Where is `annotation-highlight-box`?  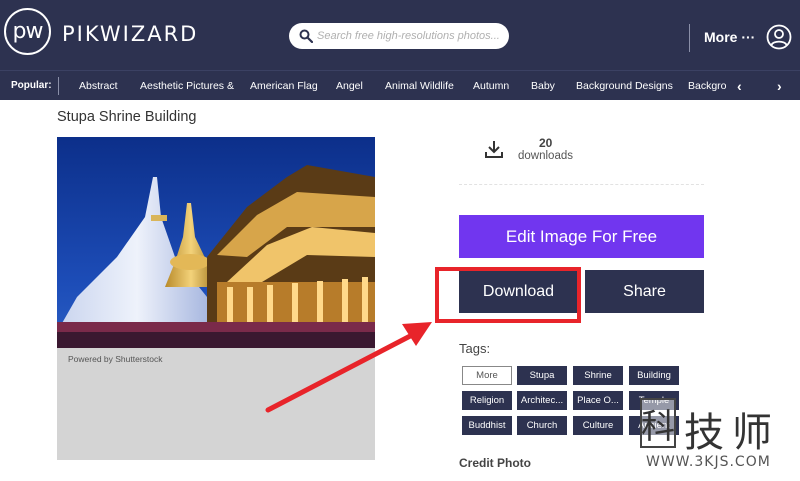 annotation-highlight-box is located at coordinates (508, 295).